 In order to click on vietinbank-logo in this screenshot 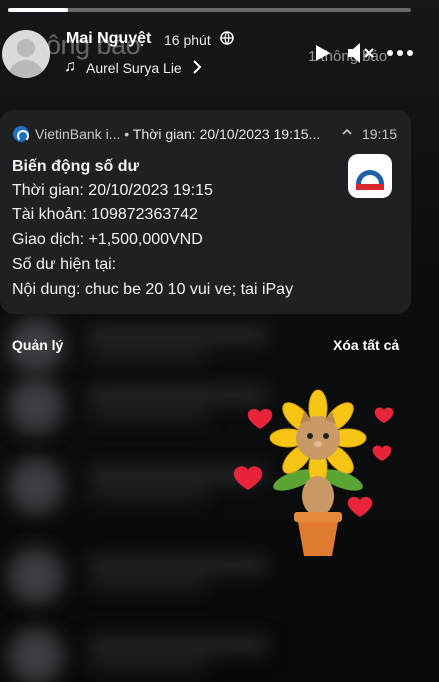, I will do `click(370, 176)`.